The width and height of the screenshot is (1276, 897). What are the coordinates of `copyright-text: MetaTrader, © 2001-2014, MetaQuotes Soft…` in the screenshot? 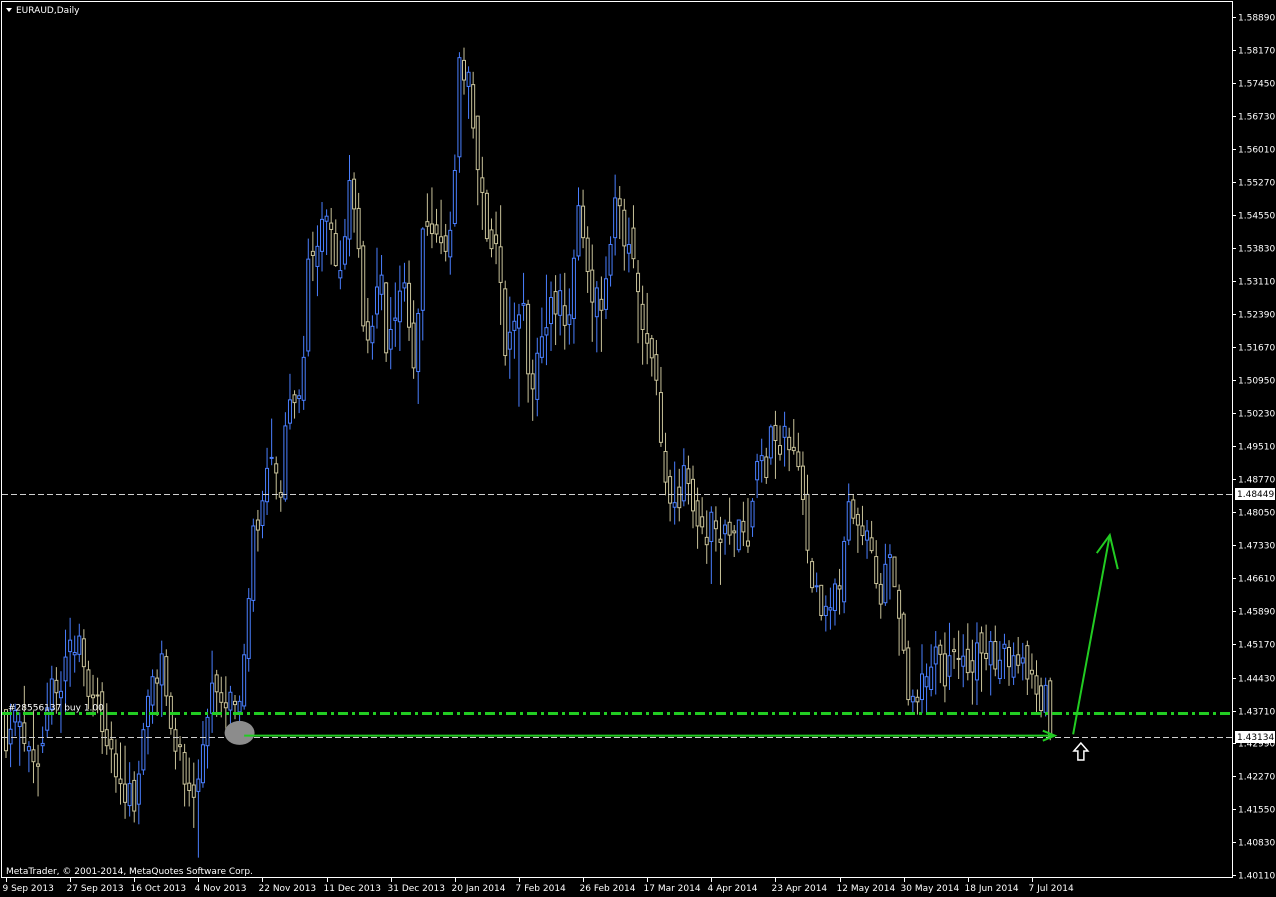 It's located at (129, 872).